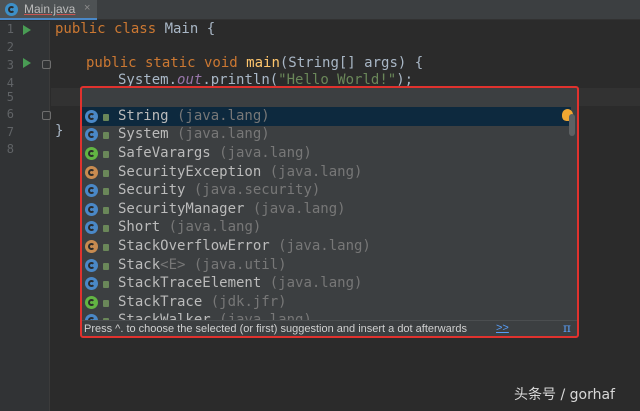 The image size is (640, 411). I want to click on line-number: 3, so click(10, 65).